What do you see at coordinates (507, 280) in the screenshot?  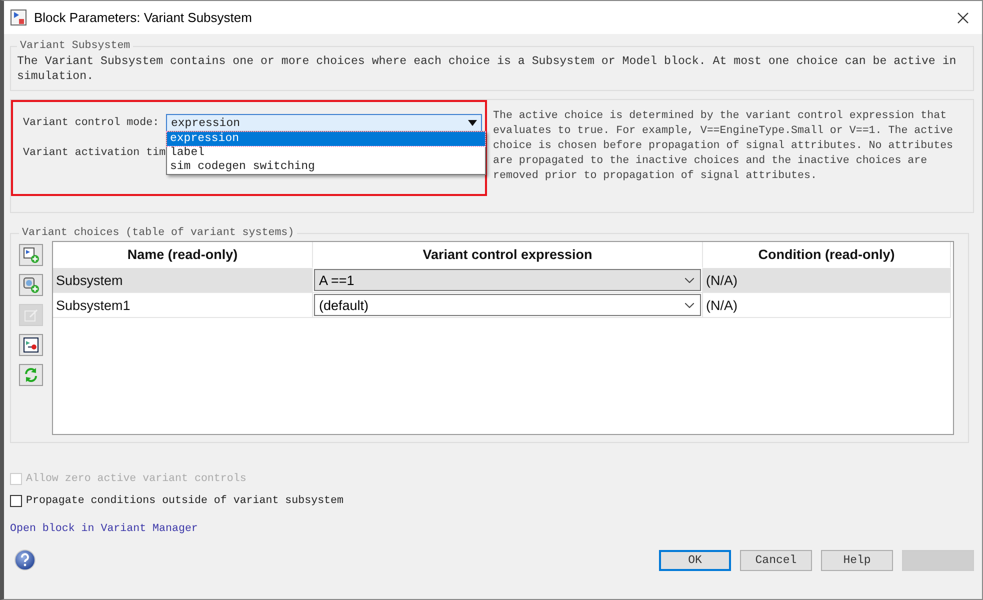 I see `expression-dropdown: A ==1` at bounding box center [507, 280].